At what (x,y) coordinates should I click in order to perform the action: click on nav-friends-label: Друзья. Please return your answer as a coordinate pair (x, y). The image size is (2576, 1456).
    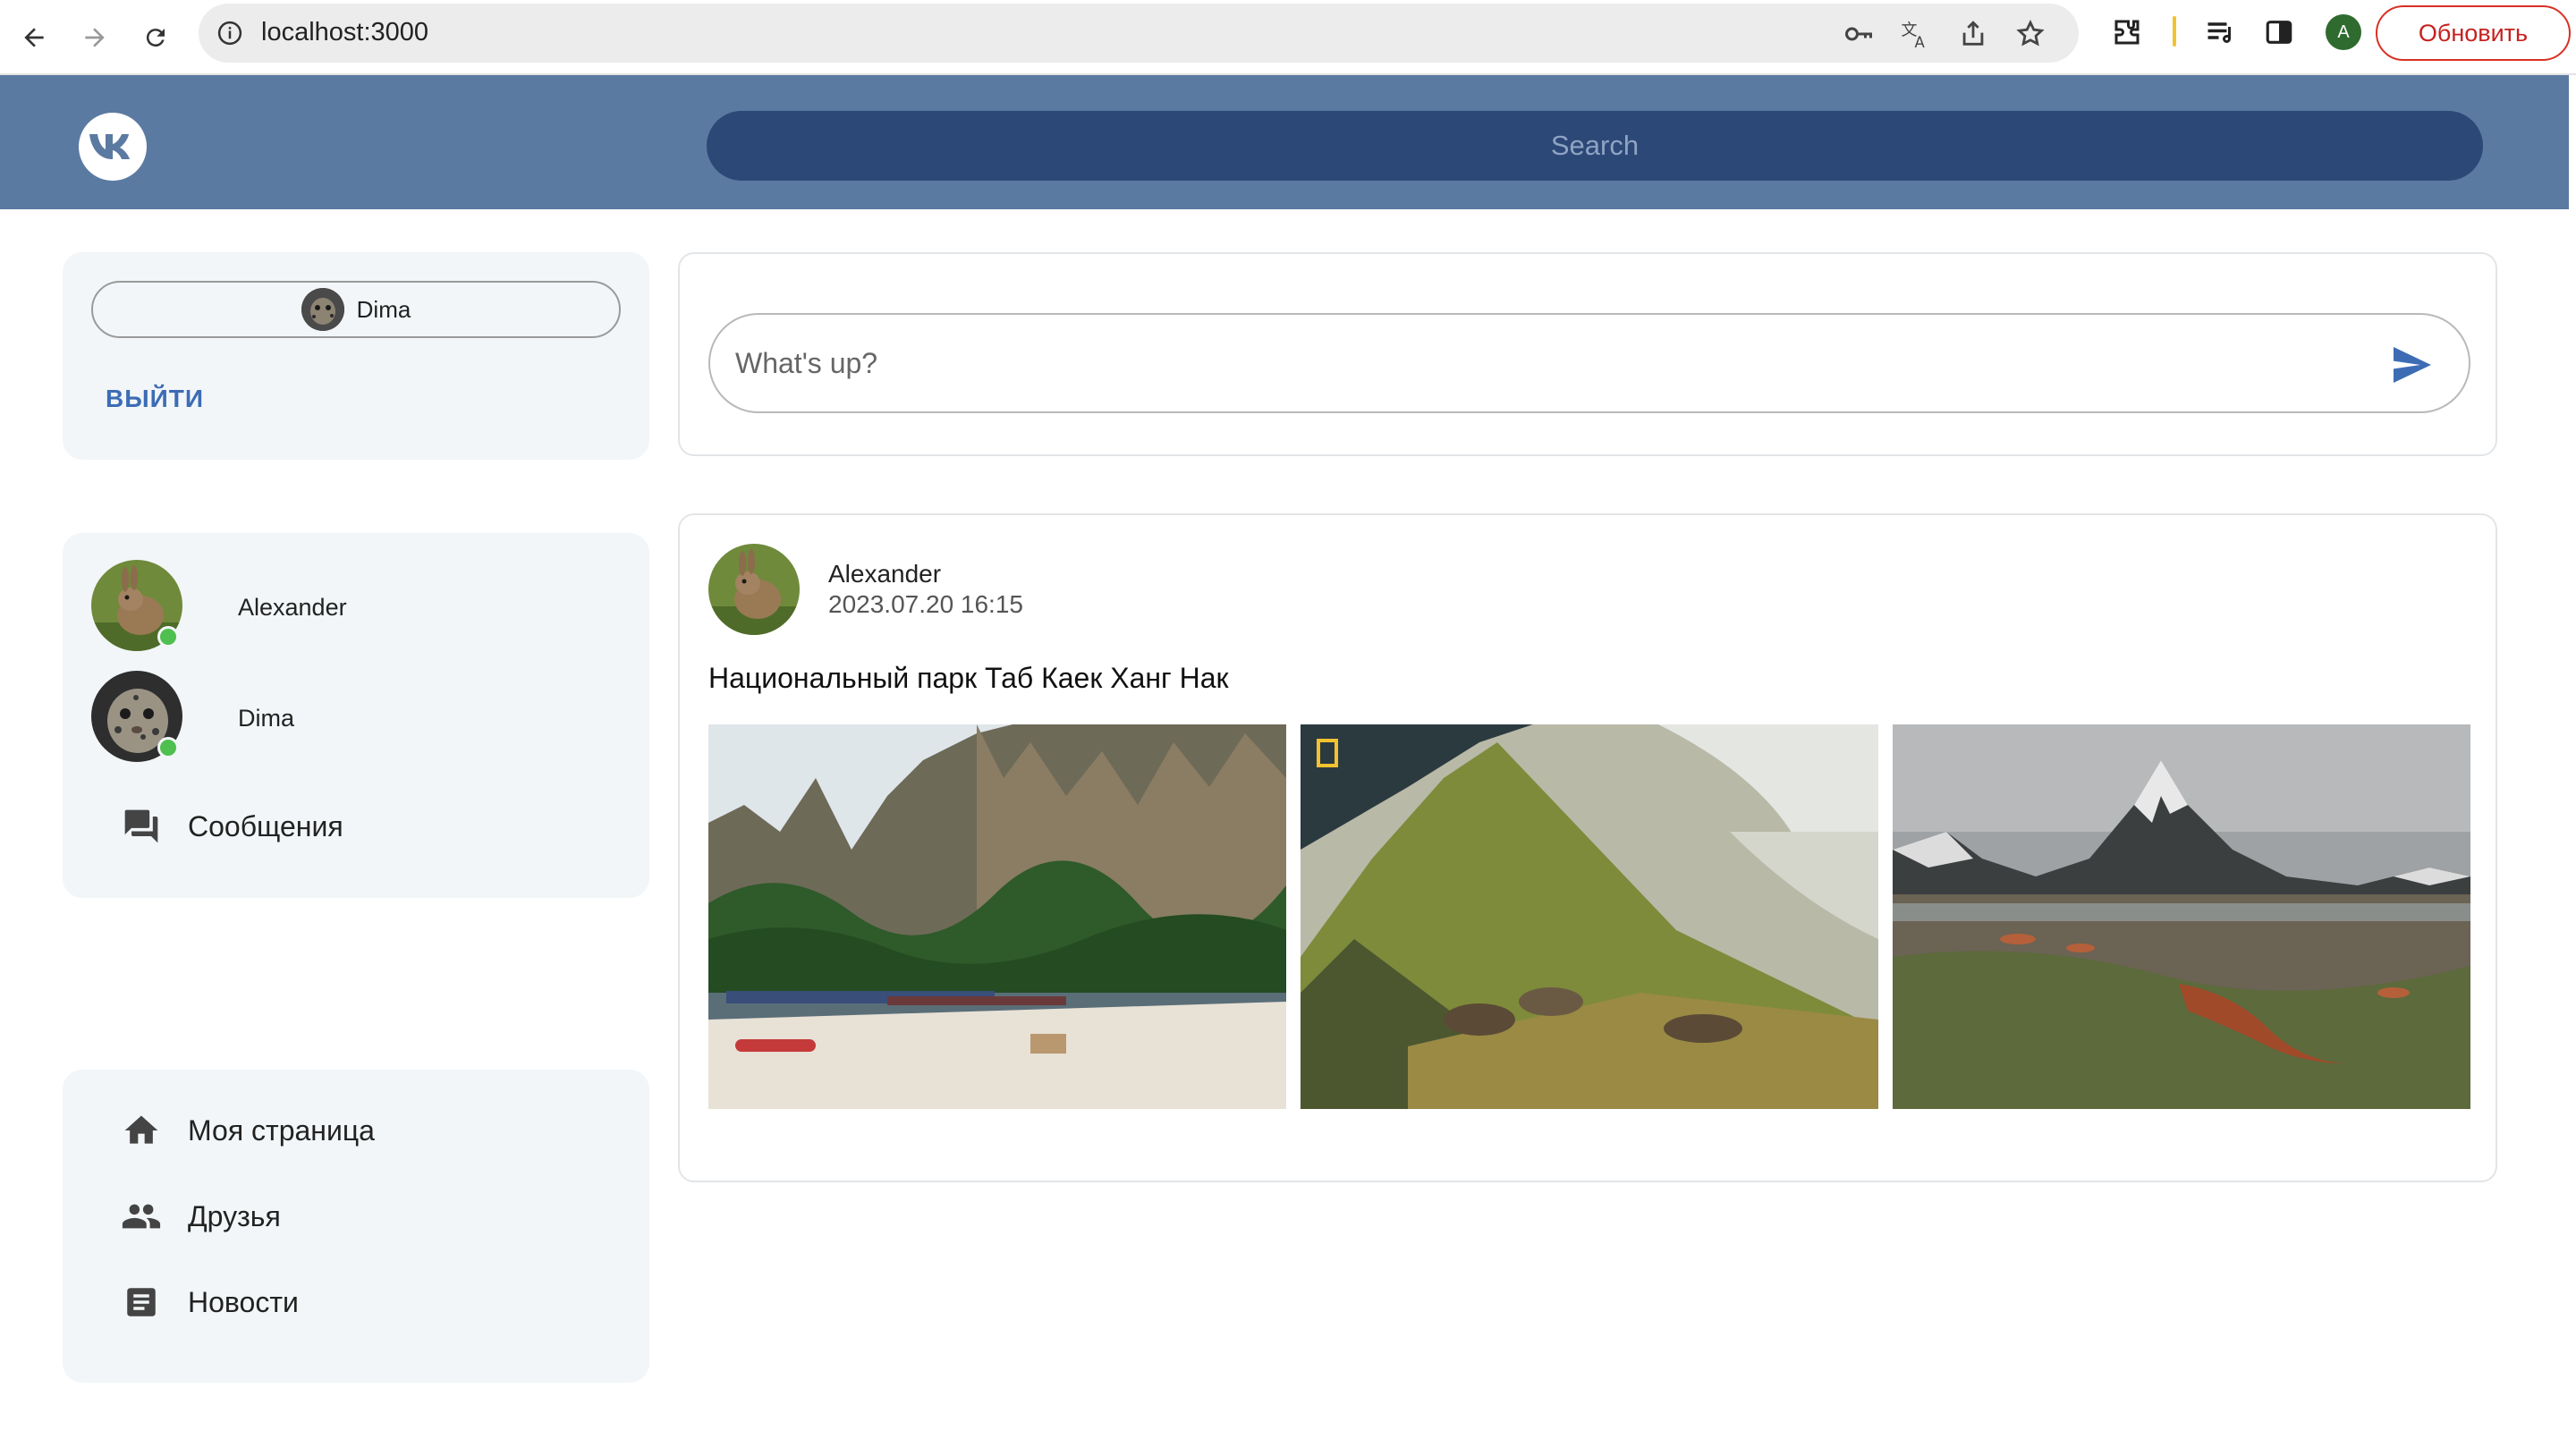
    Looking at the image, I should click on (234, 1215).